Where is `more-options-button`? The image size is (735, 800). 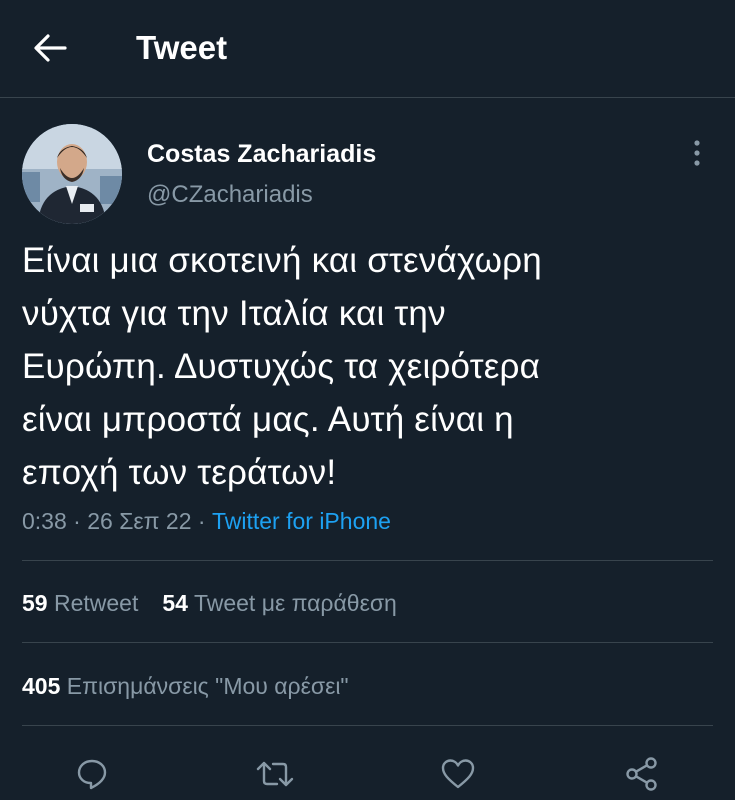 more-options-button is located at coordinates (697, 153).